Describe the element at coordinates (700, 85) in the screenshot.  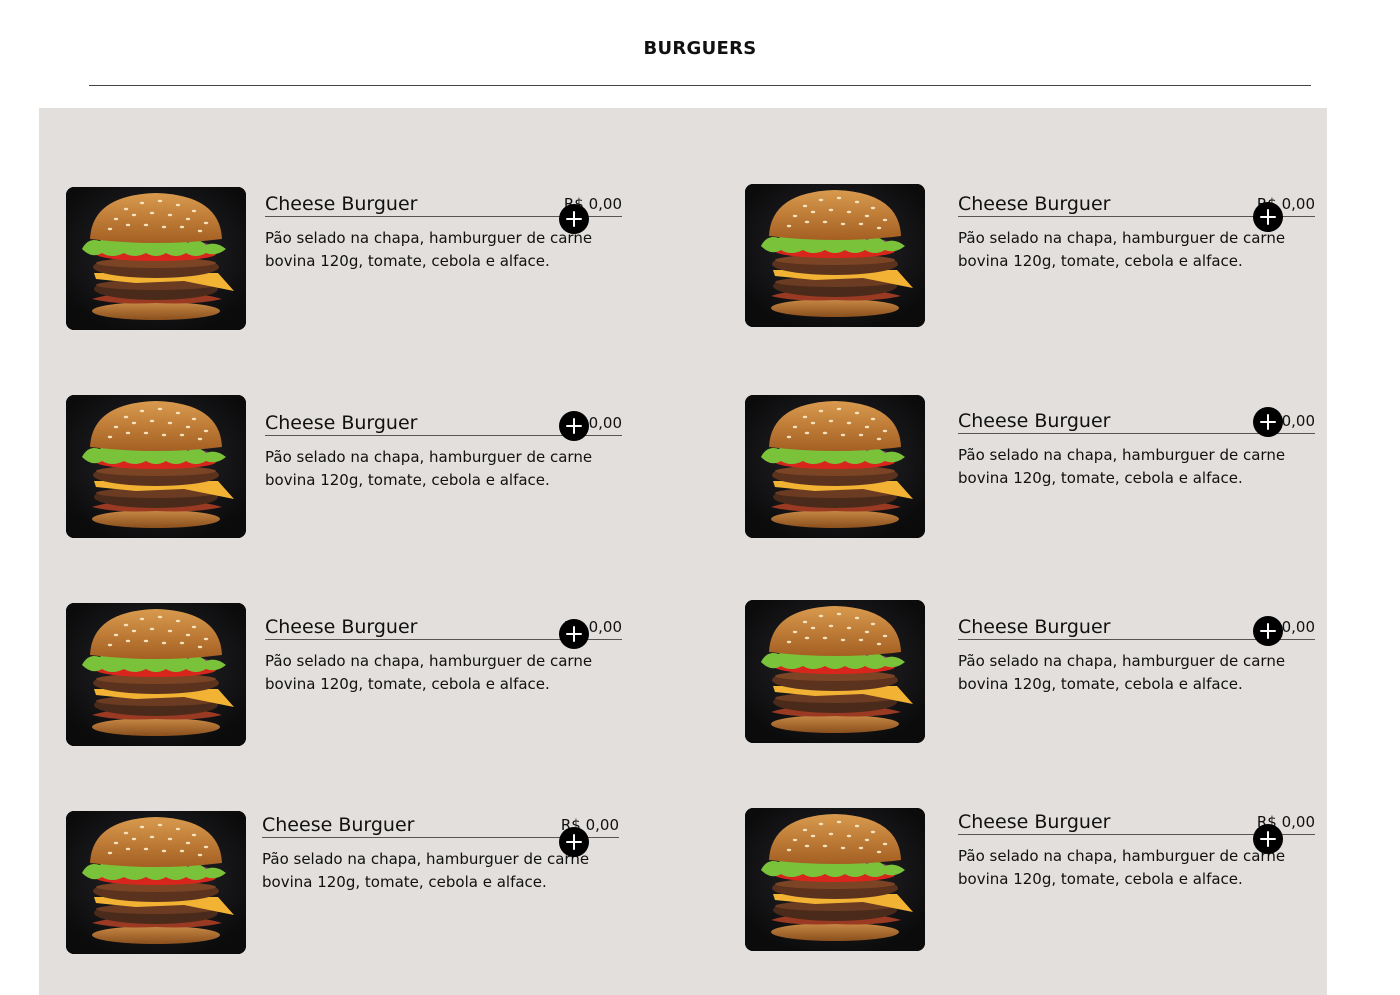
I see `title-divider` at that location.